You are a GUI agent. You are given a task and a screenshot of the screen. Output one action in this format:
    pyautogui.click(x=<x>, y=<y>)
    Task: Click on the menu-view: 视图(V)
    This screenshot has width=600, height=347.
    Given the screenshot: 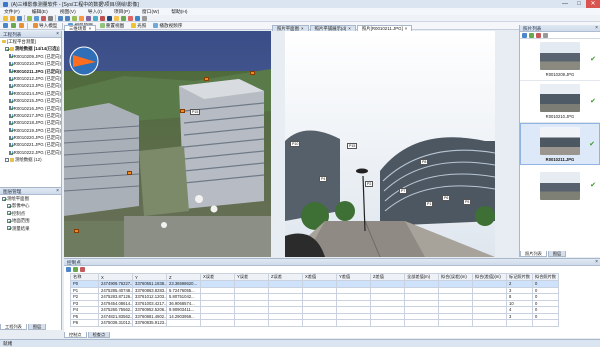 What is the action you would take?
    pyautogui.click(x=68, y=11)
    